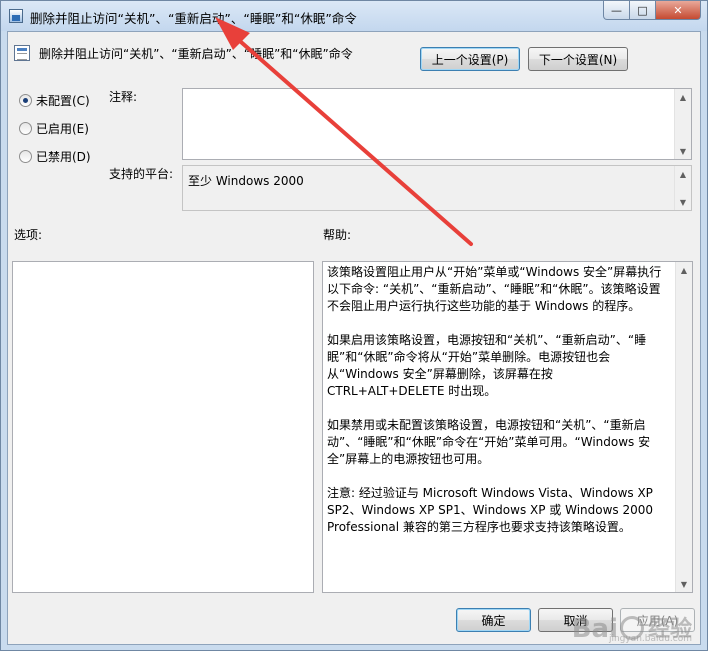 The height and width of the screenshot is (652, 708). Describe the element at coordinates (141, 174) in the screenshot. I see `platform-label: 支持的平台:` at that location.